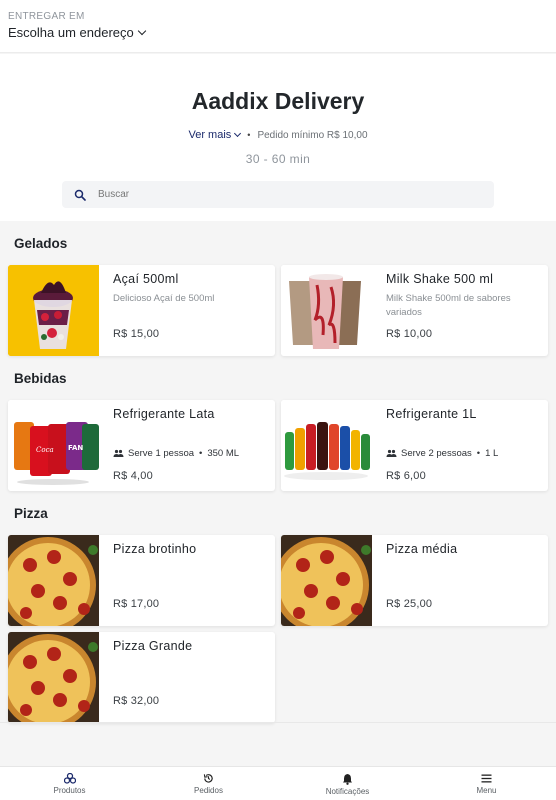 This screenshot has width=556, height=800. I want to click on deliver-to-label: ENTREGAR EM, so click(46, 16).